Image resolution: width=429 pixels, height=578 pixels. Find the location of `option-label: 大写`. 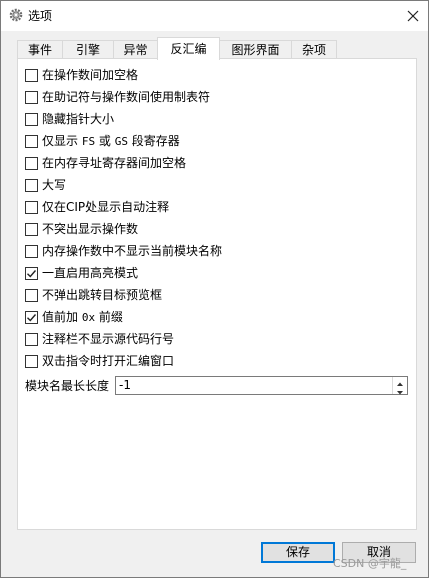

option-label: 大写 is located at coordinates (54, 185).